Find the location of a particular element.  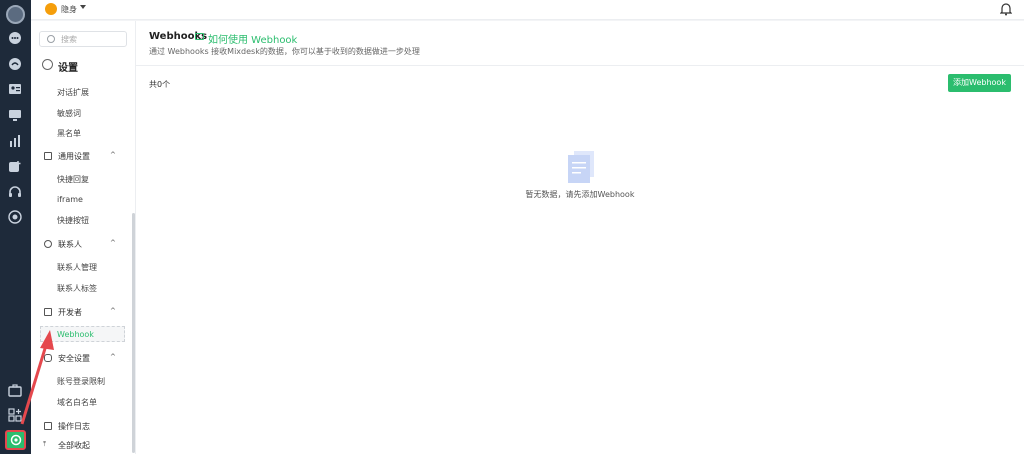

group-label: 安全设置 is located at coordinates (74, 358).